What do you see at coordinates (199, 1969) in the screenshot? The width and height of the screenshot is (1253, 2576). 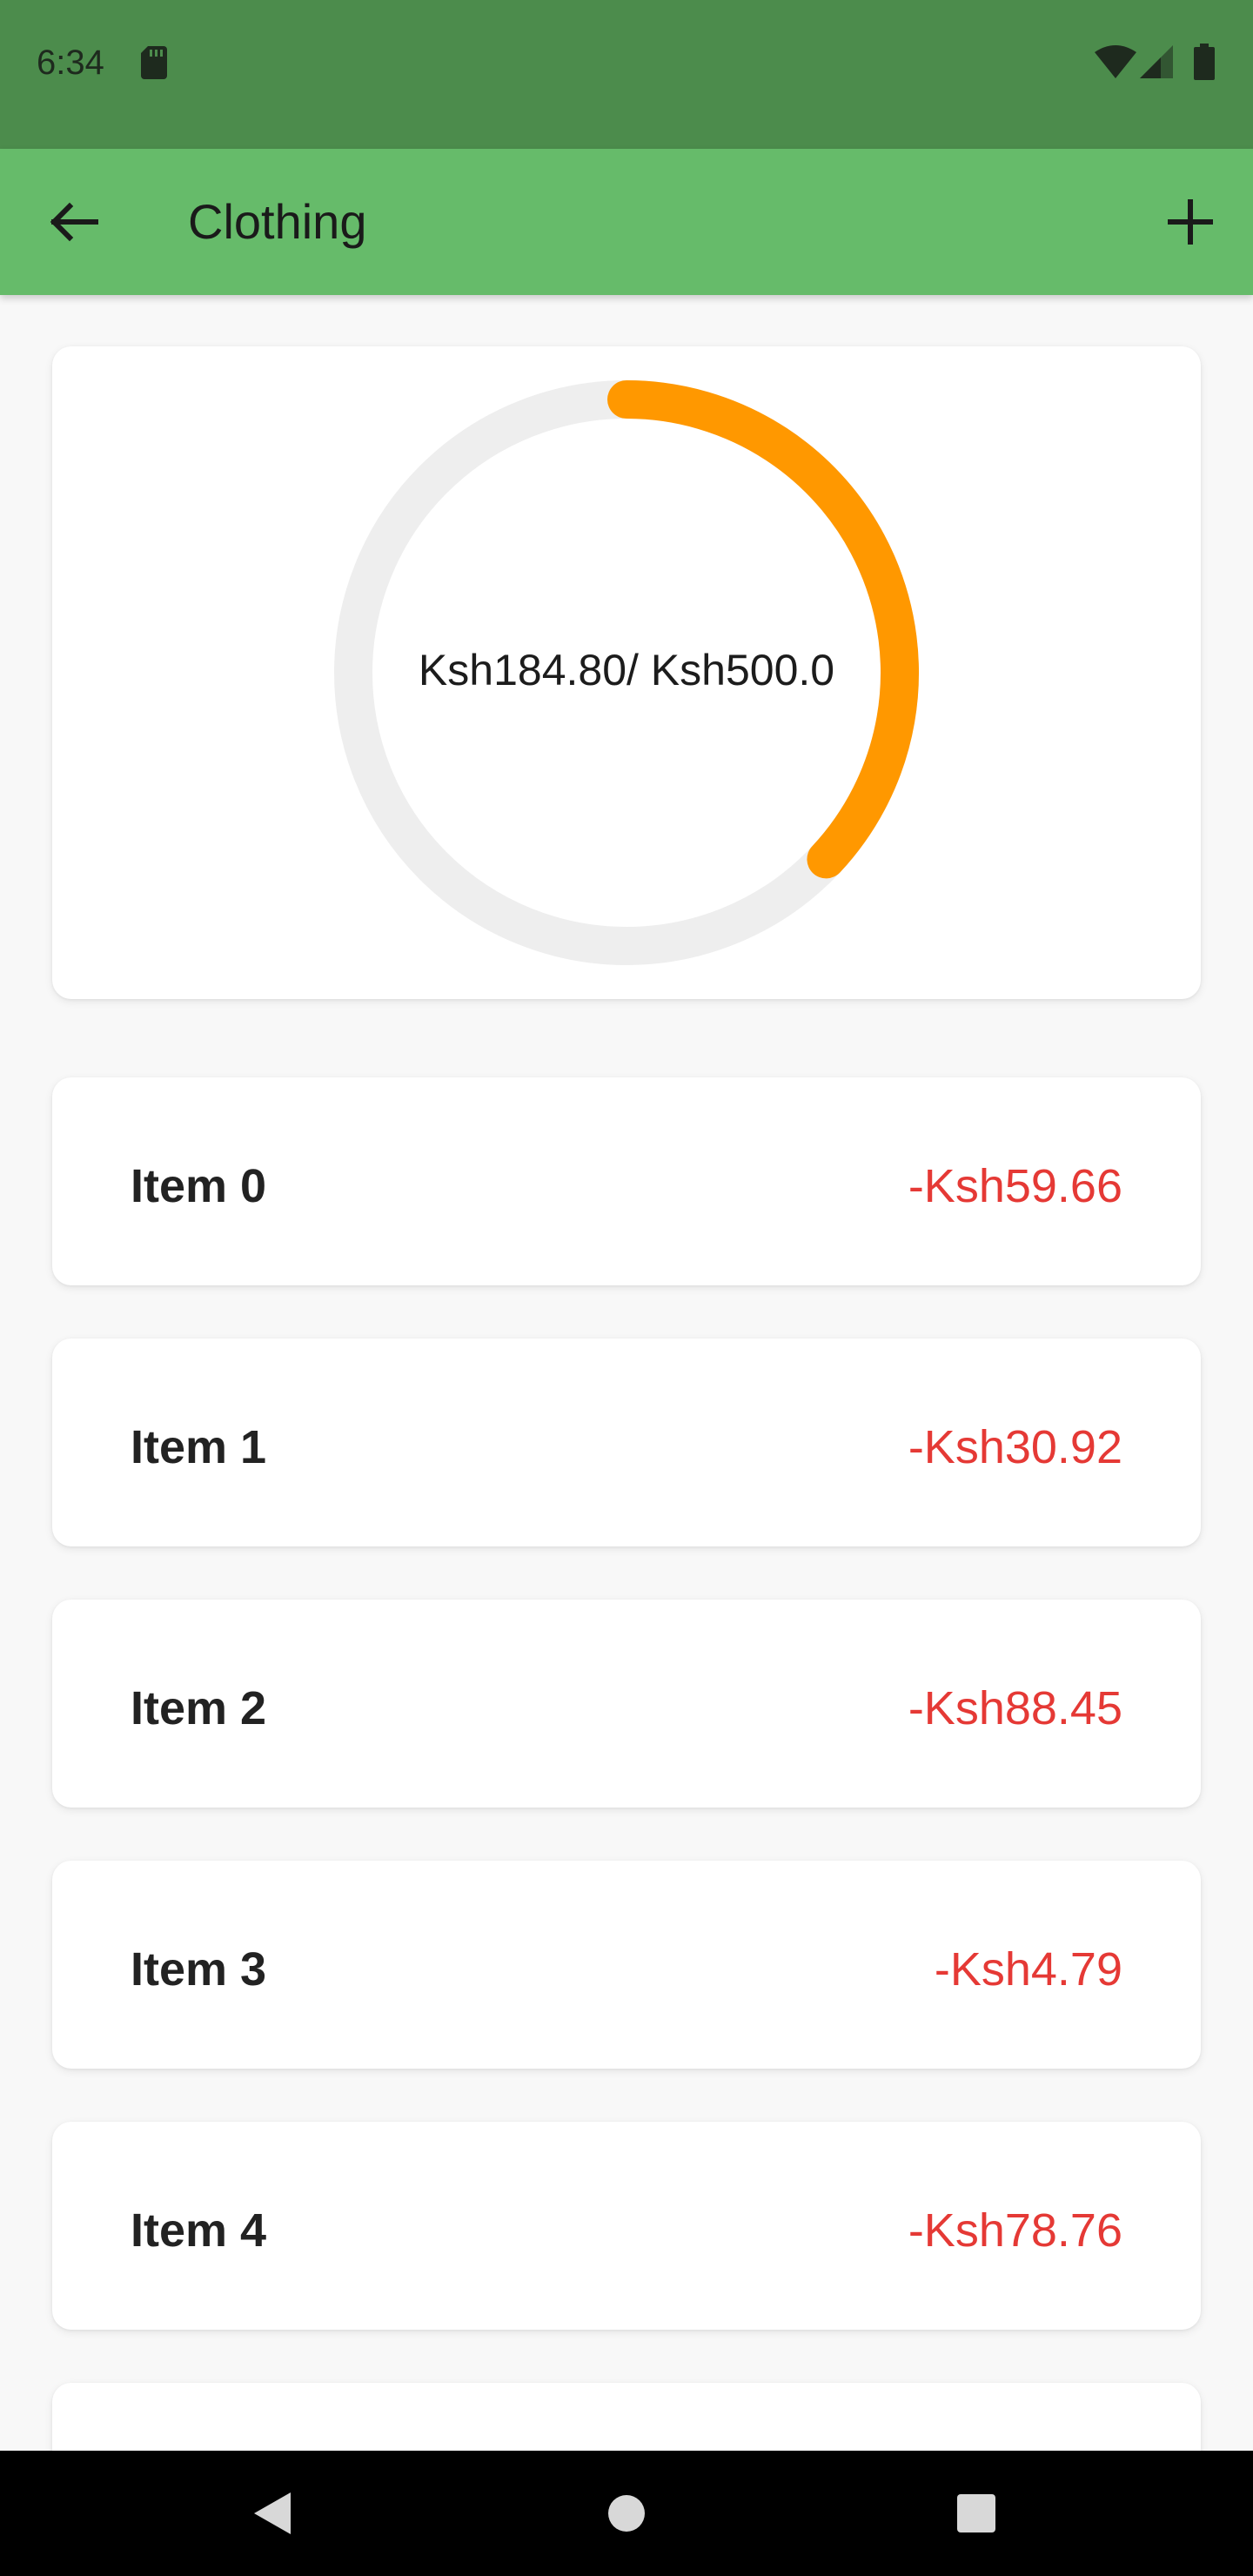 I see `item-name: Item 3` at bounding box center [199, 1969].